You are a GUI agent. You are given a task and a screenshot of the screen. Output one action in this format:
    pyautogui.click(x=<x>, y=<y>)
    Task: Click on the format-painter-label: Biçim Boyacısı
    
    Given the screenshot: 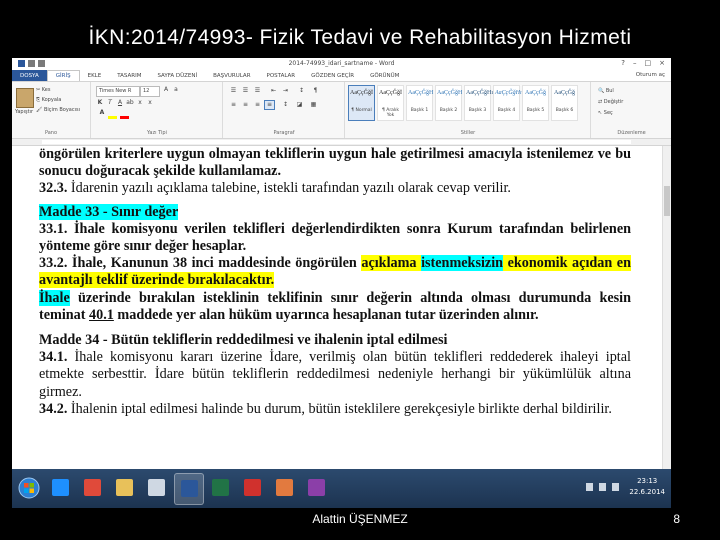 What is the action you would take?
    pyautogui.click(x=61, y=110)
    